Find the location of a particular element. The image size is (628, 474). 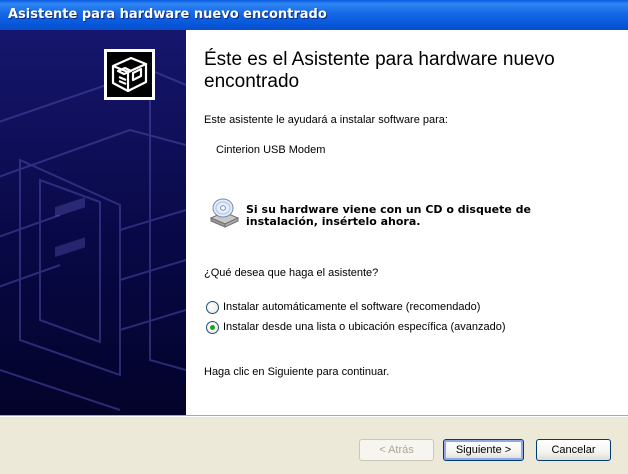

back-button: < Atrás is located at coordinates (396, 450).